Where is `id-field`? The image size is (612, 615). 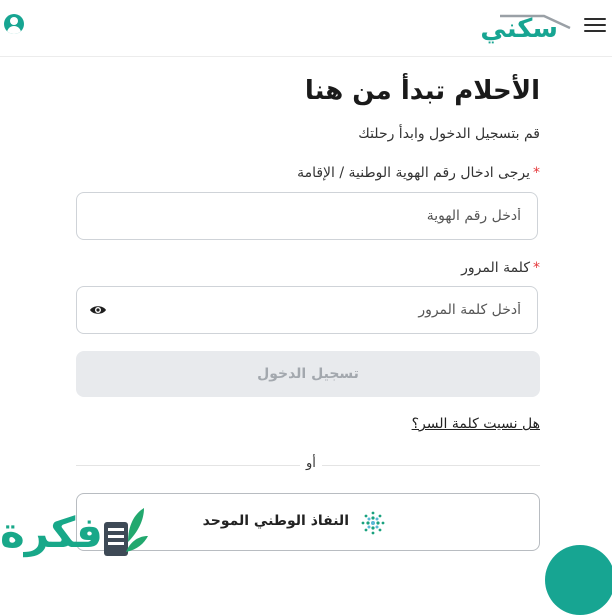
id-field is located at coordinates (307, 216).